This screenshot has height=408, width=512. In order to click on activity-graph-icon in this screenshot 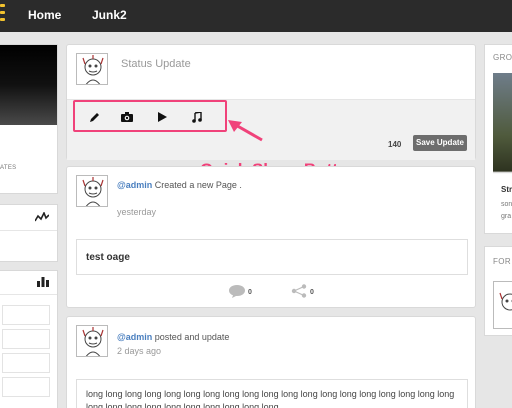, I will do `click(42, 217)`.